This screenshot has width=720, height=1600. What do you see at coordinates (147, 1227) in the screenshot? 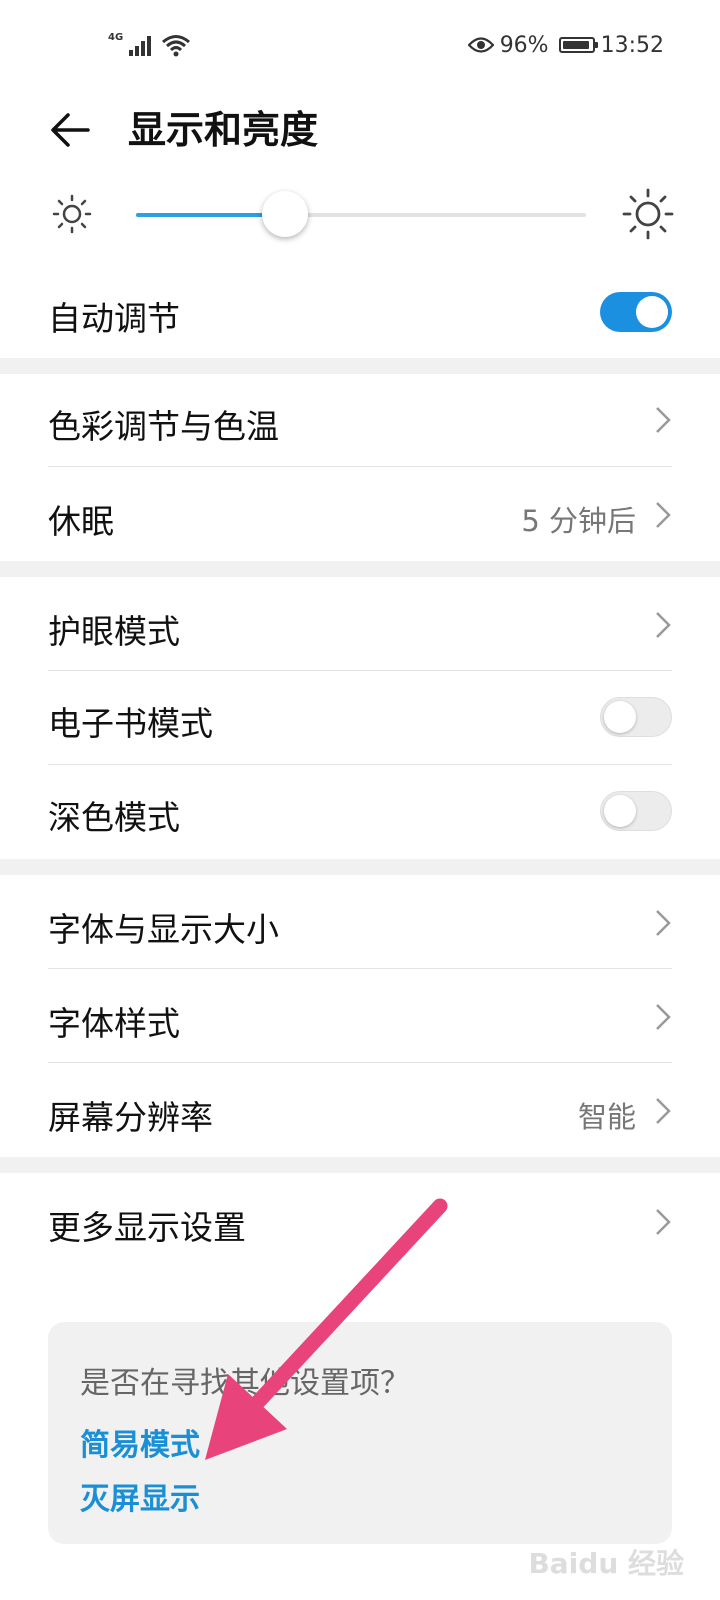
I see `more-display-settings-label: 更多显示设置` at bounding box center [147, 1227].